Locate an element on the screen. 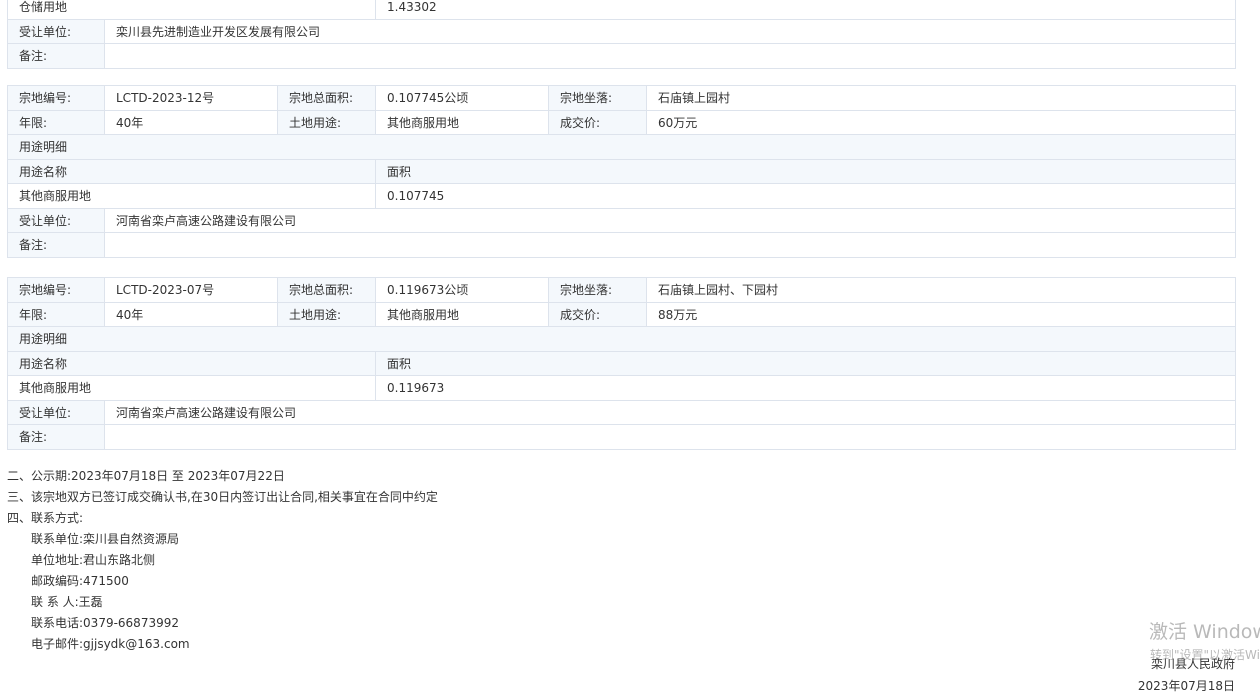 The image size is (1260, 700). contact-unit: 联系单位:栾川县自然资源局 is located at coordinates (105, 539).